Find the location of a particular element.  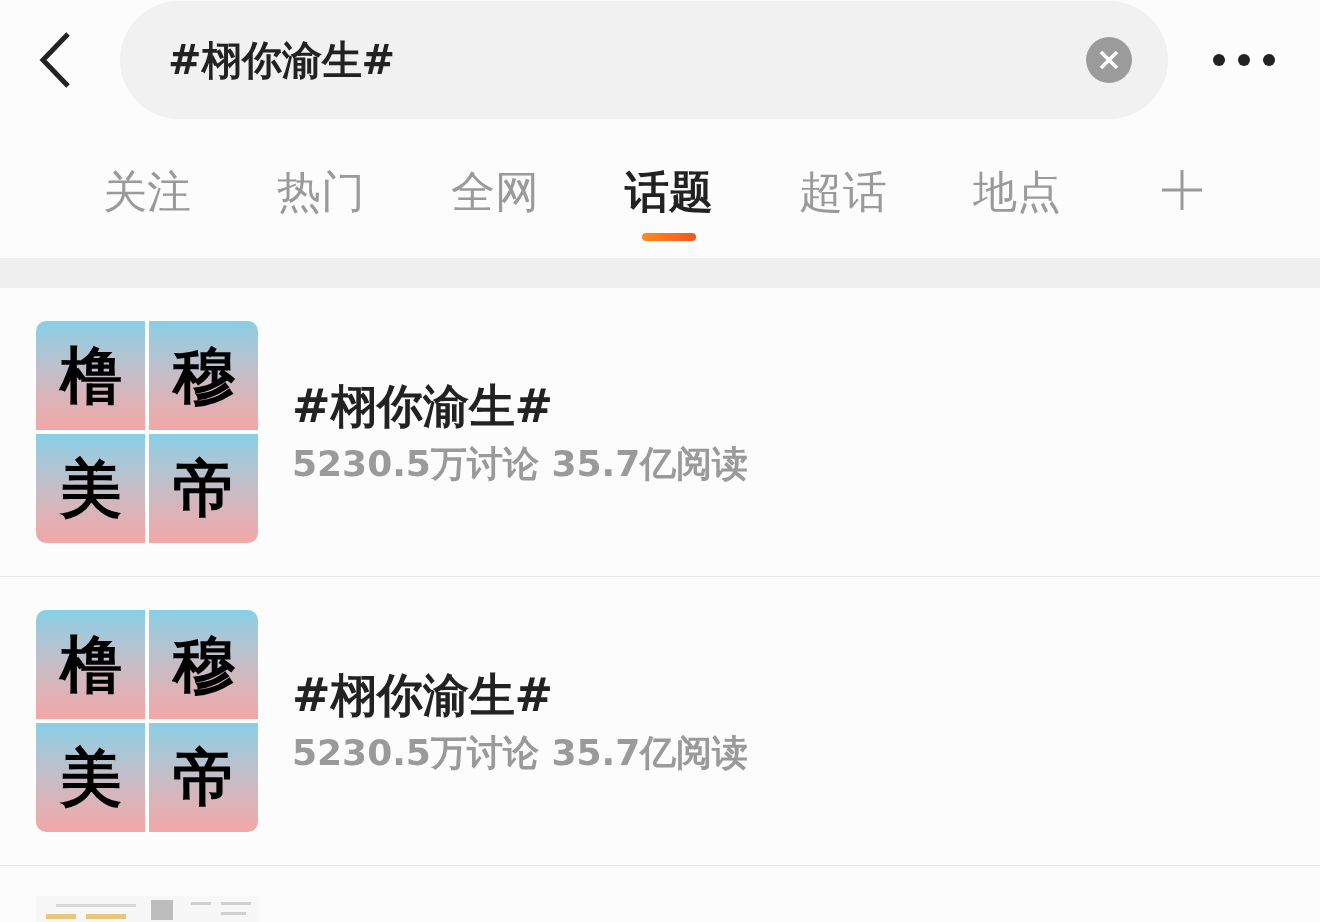

tab: 地点 is located at coordinates (1017, 202).